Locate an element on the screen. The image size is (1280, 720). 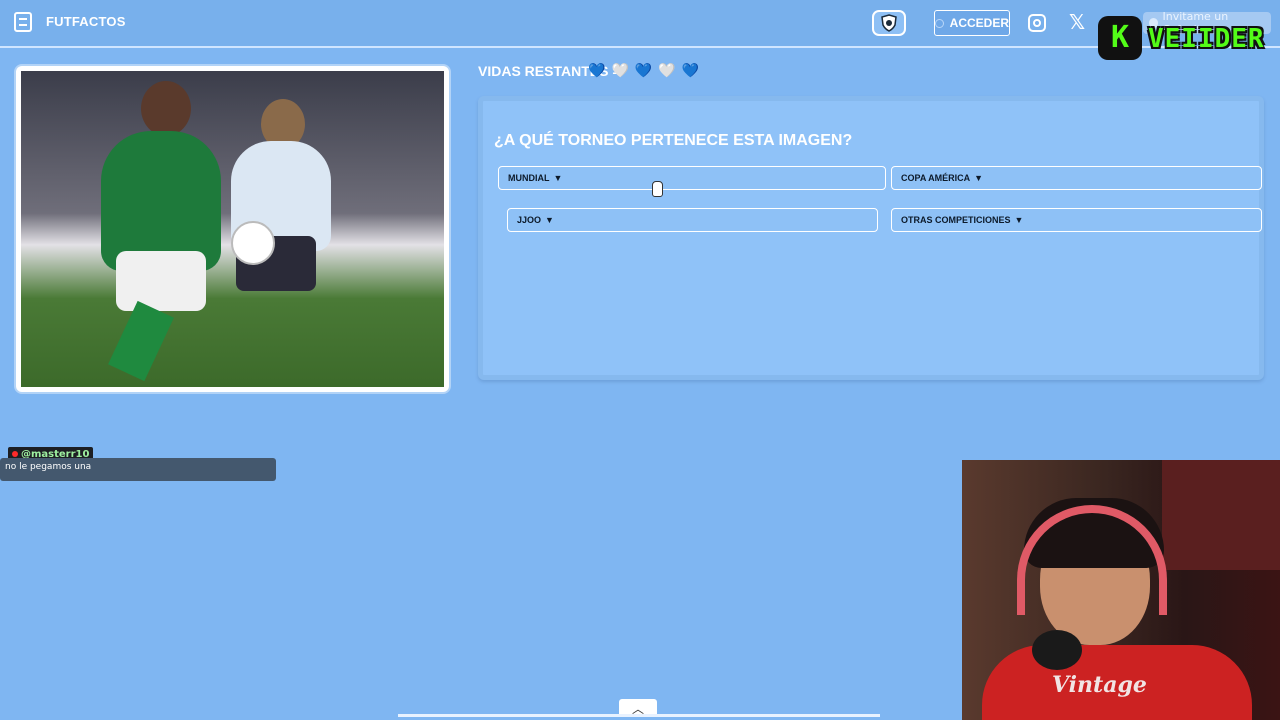
option-label: JJOO is located at coordinates (529, 220).